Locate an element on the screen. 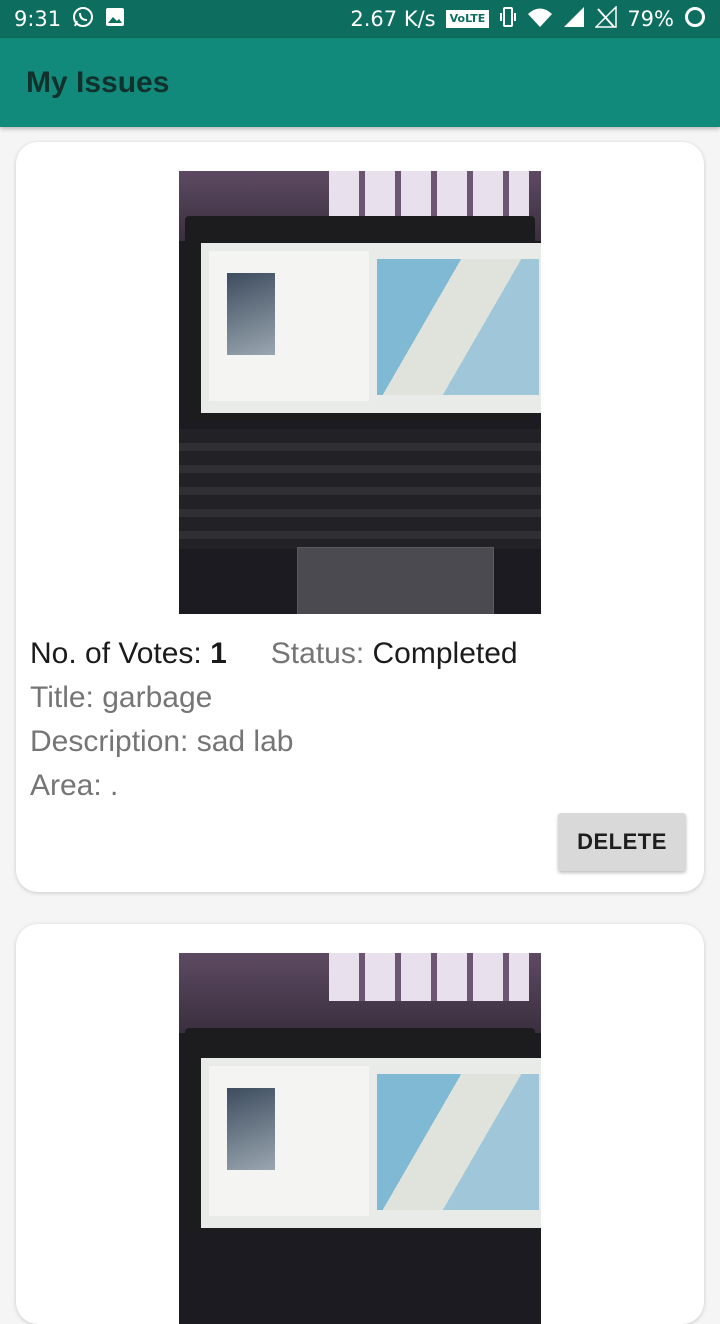 This screenshot has height=1324, width=720. votes-row: No. of Votes: 1 Status: Completed is located at coordinates (274, 654).